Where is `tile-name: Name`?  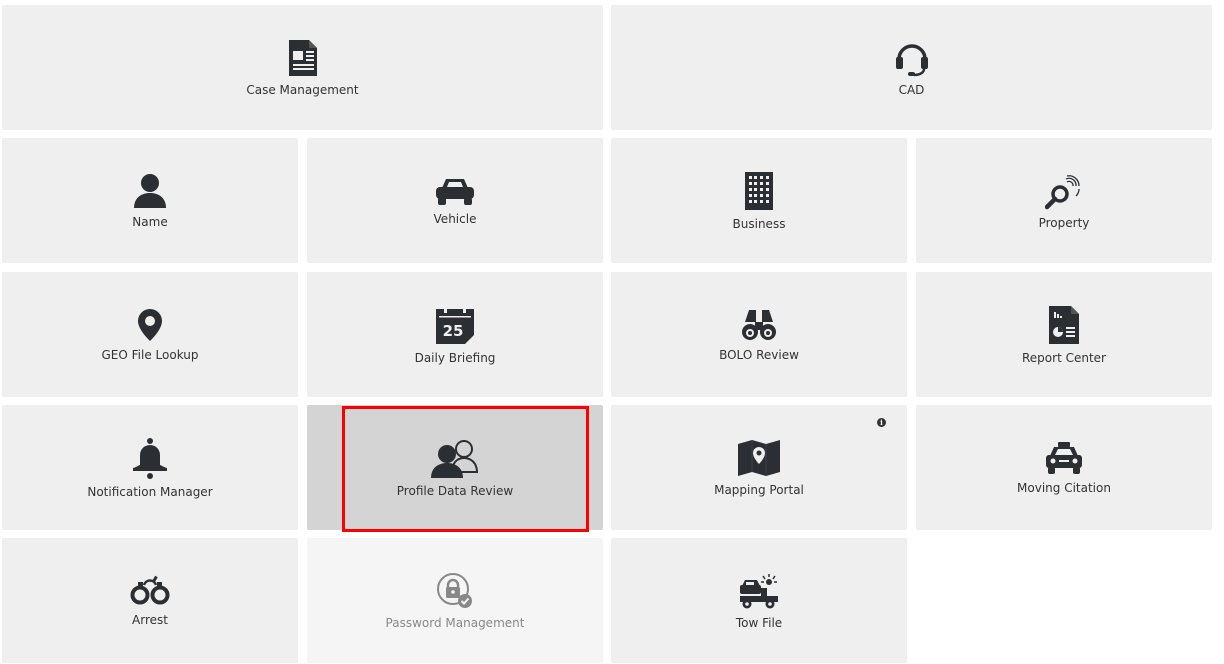
tile-name: Name is located at coordinates (150, 200).